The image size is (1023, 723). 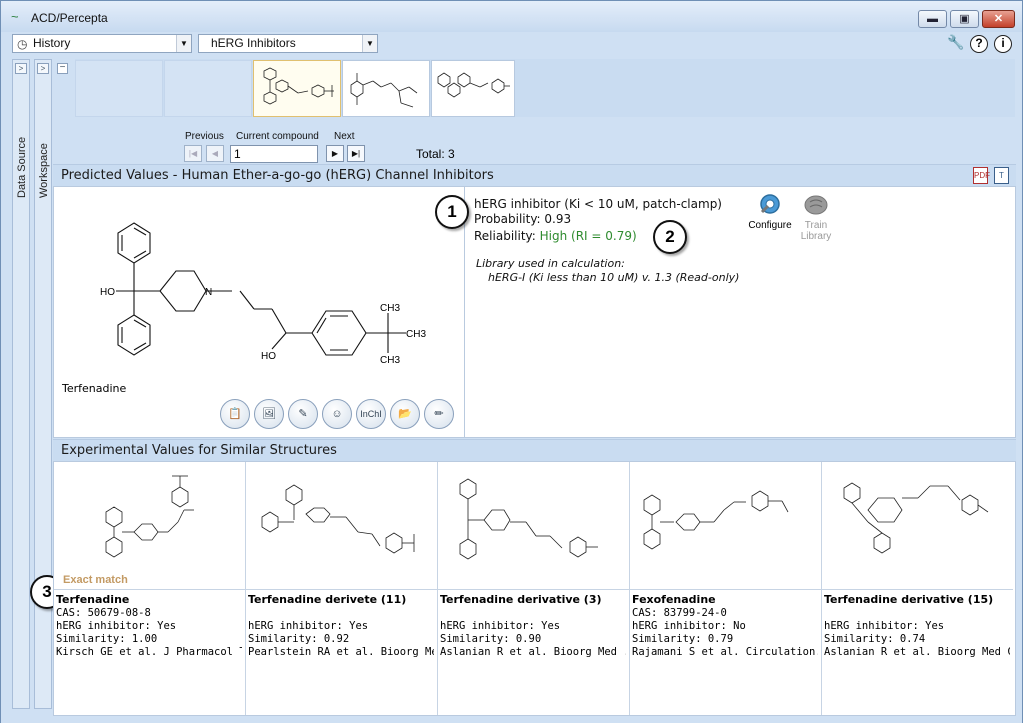 What do you see at coordinates (263, 294) in the screenshot?
I see `terfenadine-structure: HO N HO CH3 CH3 CH3` at bounding box center [263, 294].